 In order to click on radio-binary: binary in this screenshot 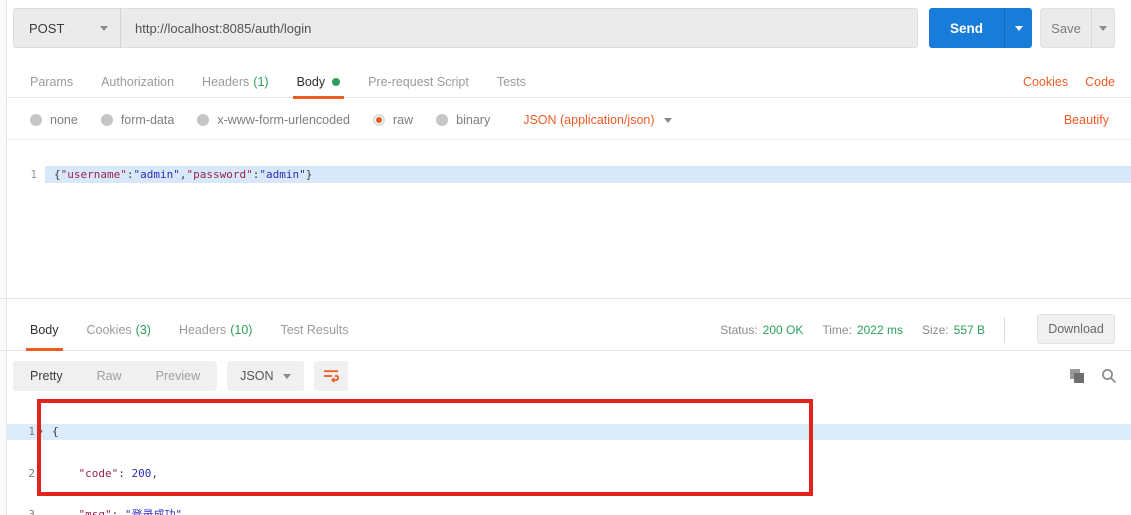, I will do `click(463, 120)`.